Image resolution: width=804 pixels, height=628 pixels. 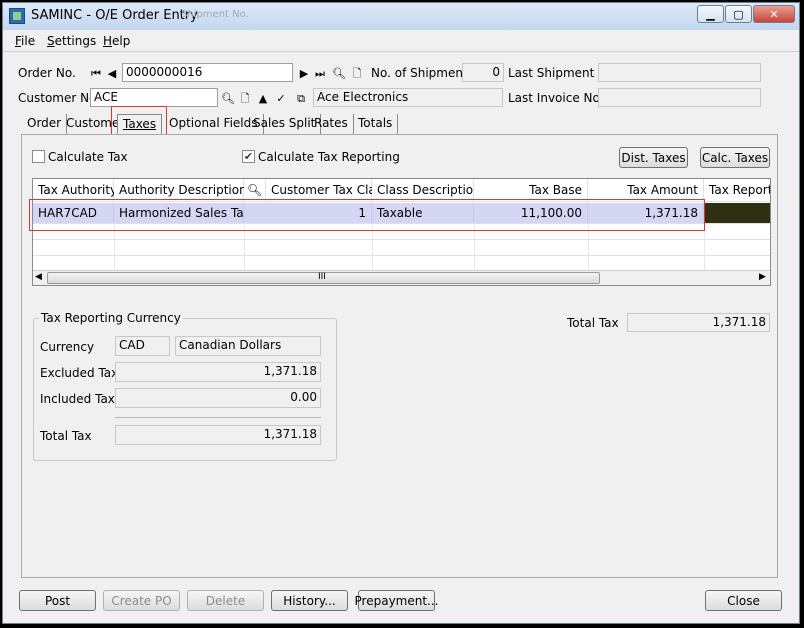 I want to click on scroll-grip: III, so click(x=322, y=277).